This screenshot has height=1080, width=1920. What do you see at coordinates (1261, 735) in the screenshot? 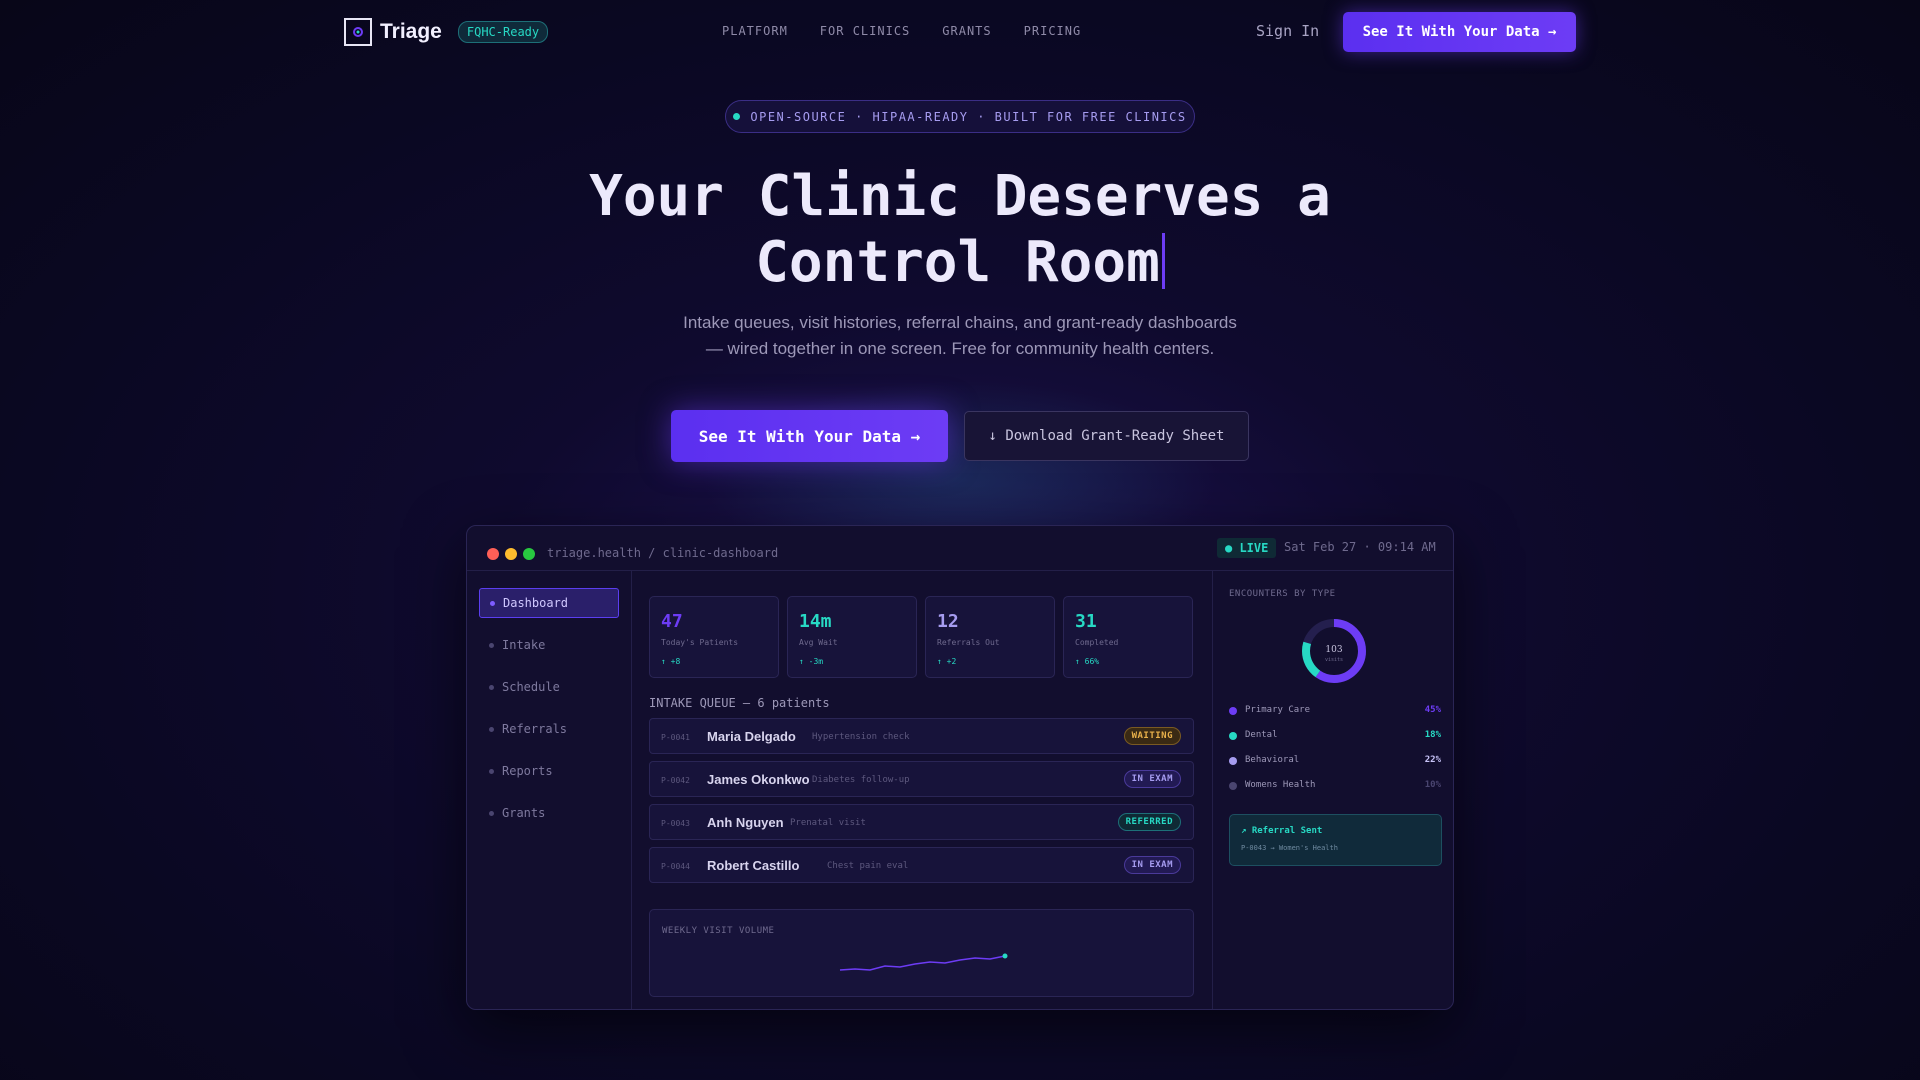
I see `legend-label: Dental` at bounding box center [1261, 735].